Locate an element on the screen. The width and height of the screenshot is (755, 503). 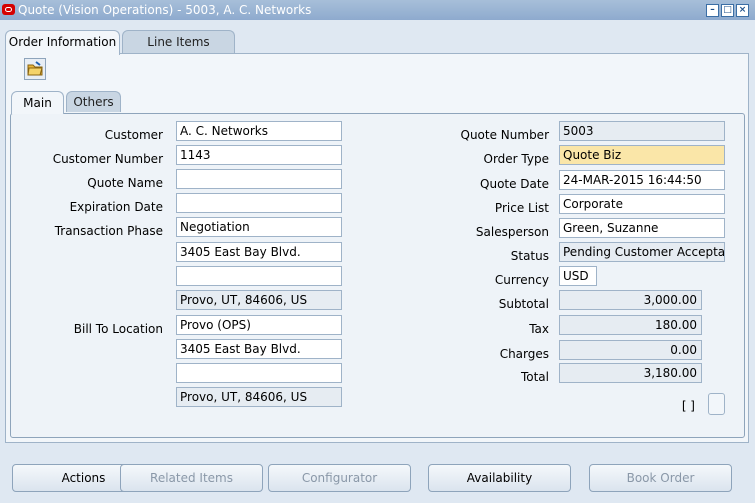
label-expiration-date: Expiration Date is located at coordinates (116, 207).